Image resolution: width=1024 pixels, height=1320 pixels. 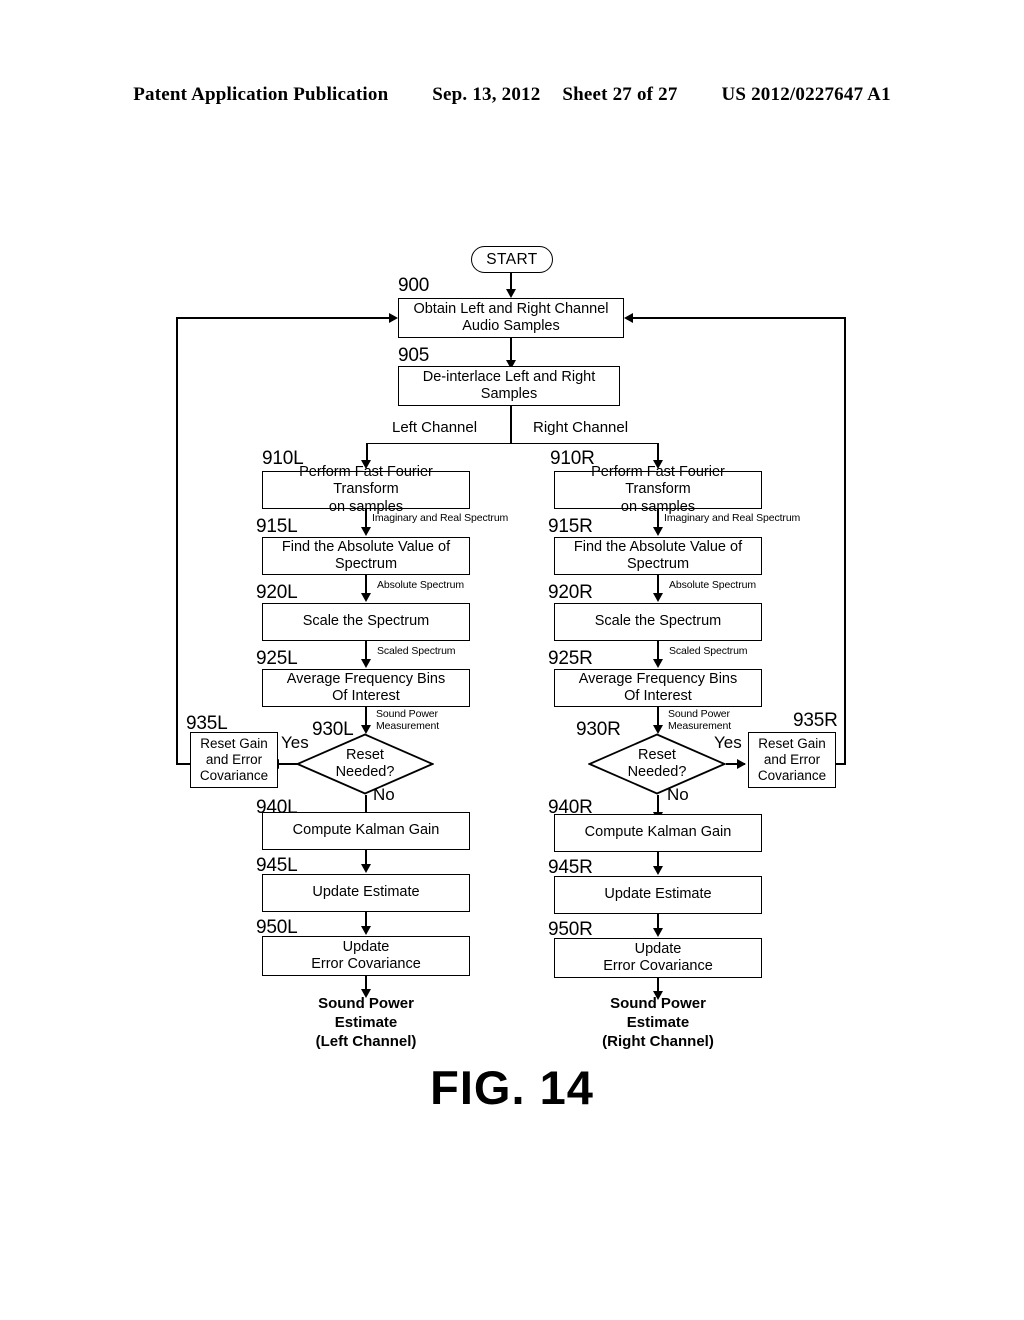 I want to click on arrowhead-945R-to-950R, so click(x=657, y=932).